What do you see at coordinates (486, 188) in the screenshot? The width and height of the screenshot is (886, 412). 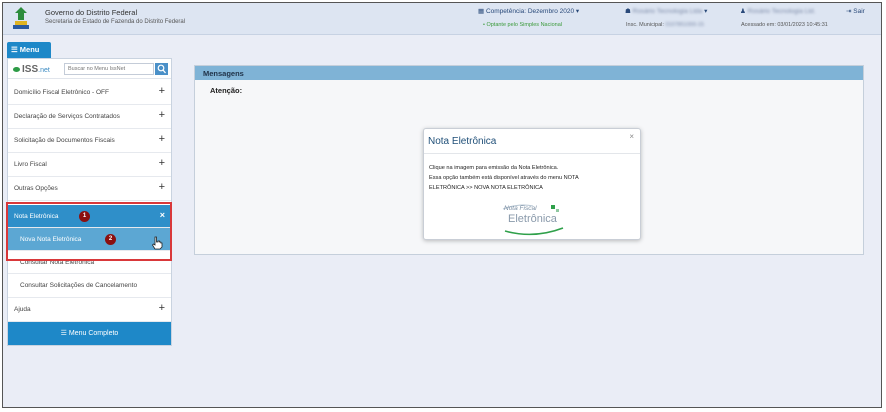 I see `modal-text-line: ELETRÔNICA >> NOVA NOTA ELETRÔNICA` at bounding box center [486, 188].